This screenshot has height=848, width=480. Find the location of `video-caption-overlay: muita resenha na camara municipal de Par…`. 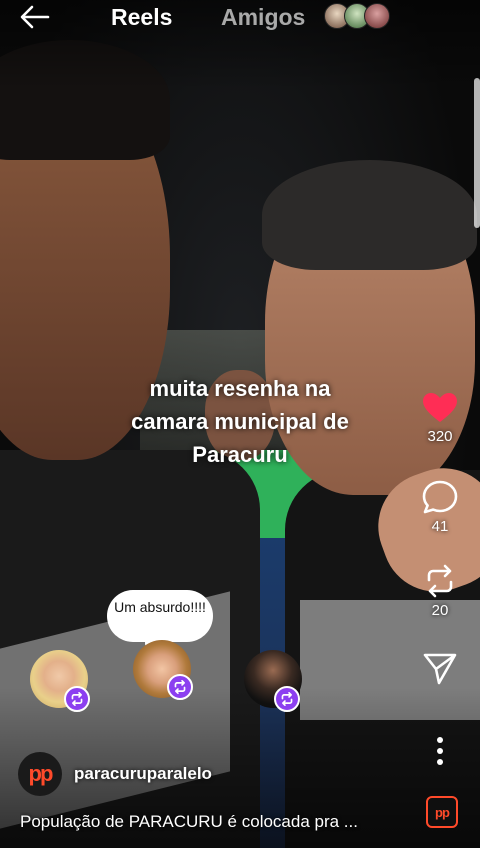

video-caption-overlay: muita resenha na camara municipal de Par… is located at coordinates (240, 421).